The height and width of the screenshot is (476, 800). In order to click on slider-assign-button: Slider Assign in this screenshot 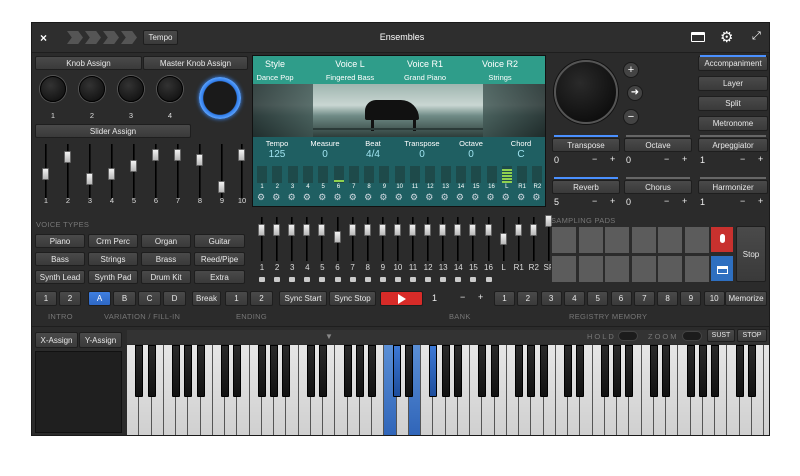, I will do `click(113, 131)`.